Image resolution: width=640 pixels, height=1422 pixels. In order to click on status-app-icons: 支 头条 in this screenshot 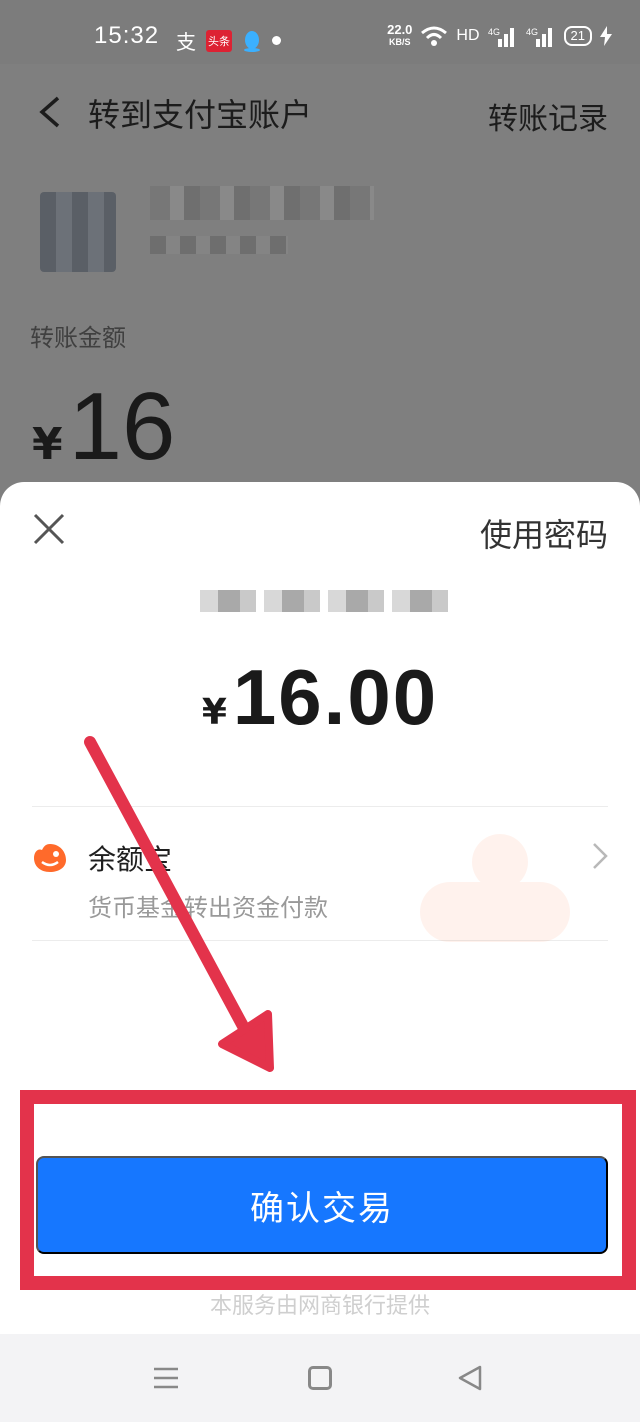, I will do `click(228, 40)`.